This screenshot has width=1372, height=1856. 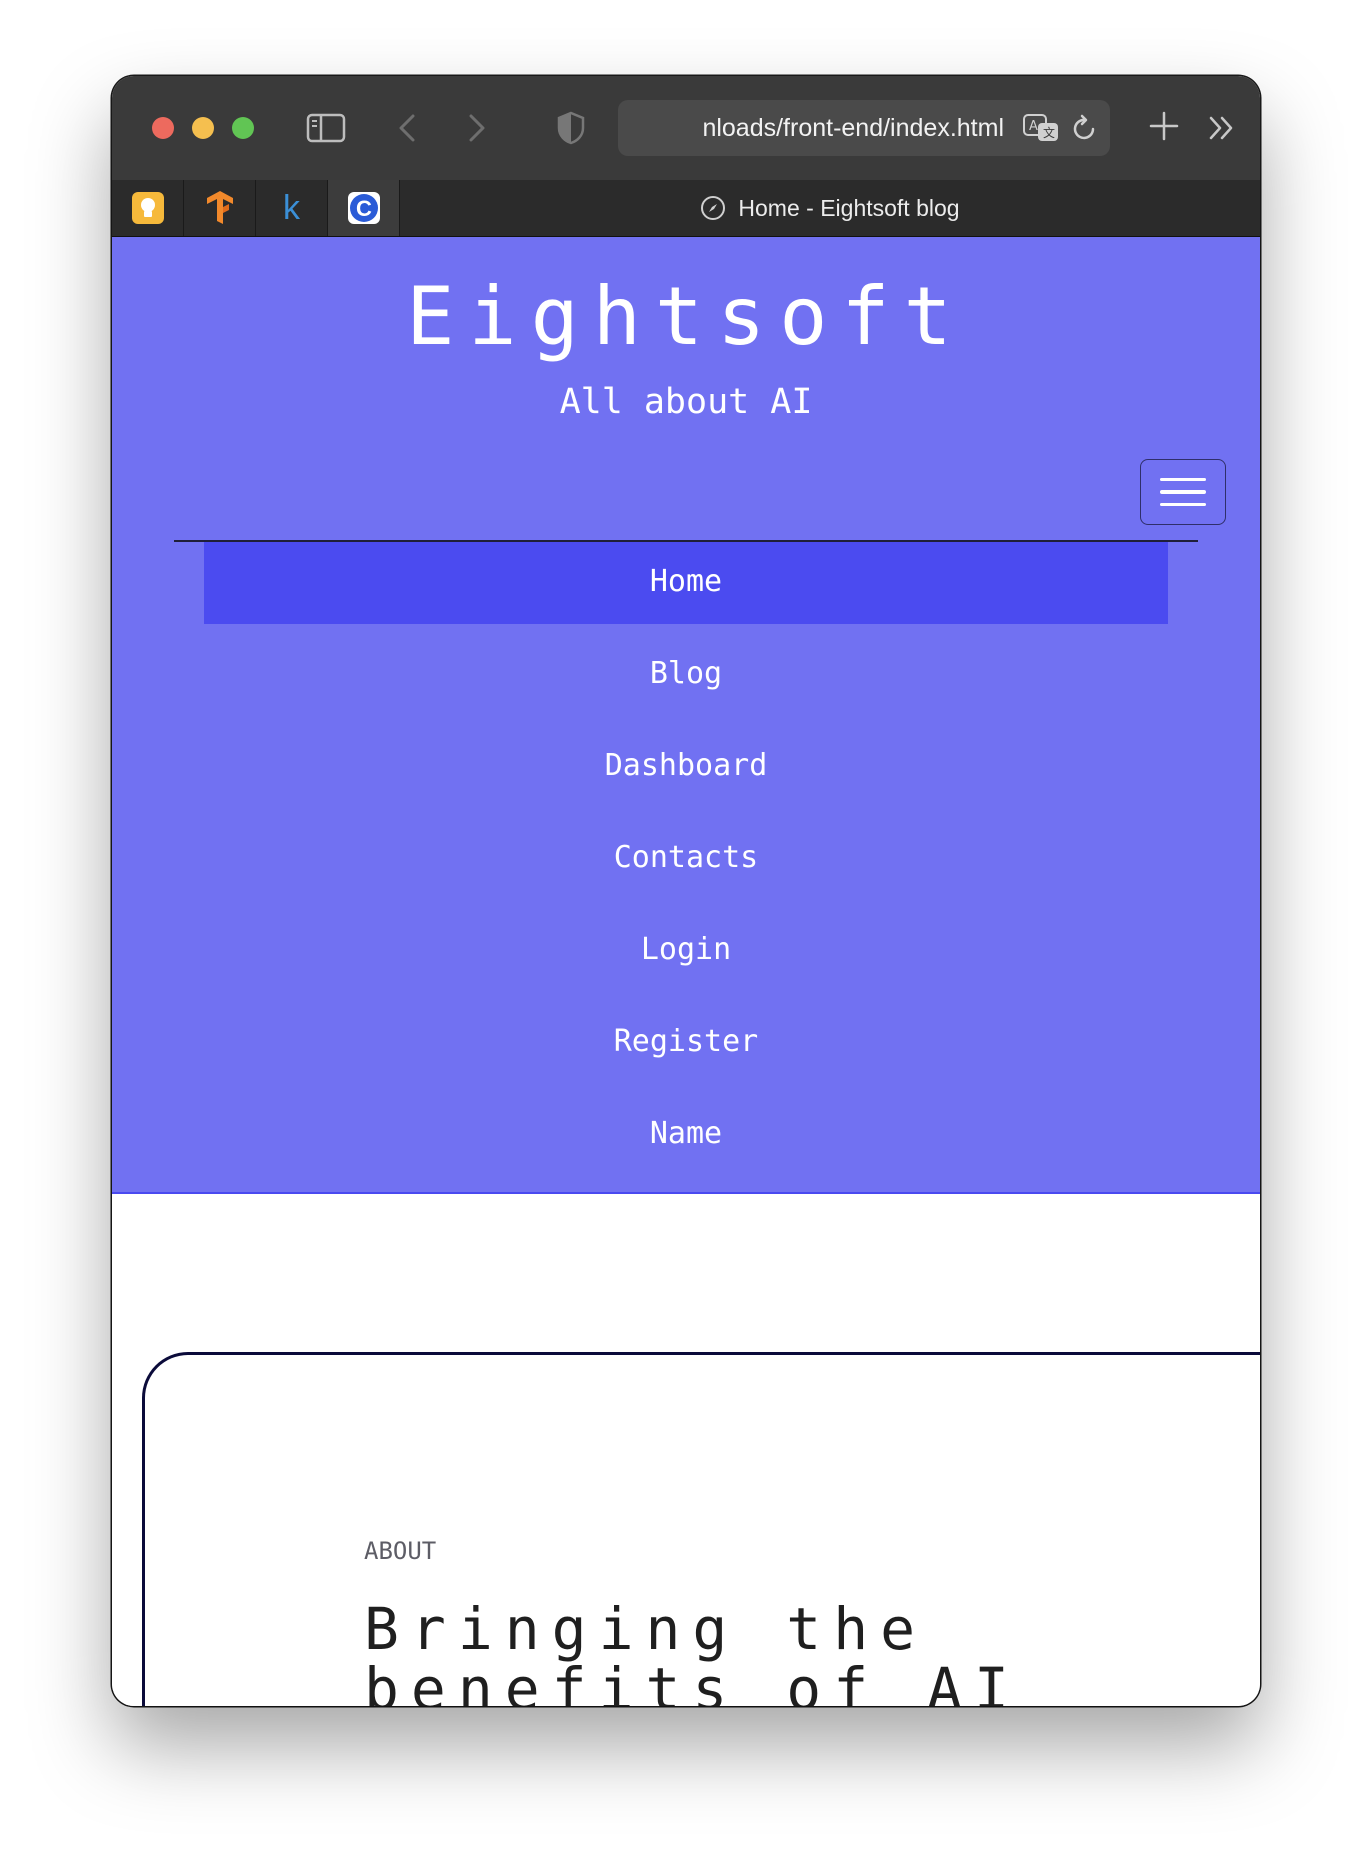 I want to click on pinned-tab-lightbulb, so click(x=148, y=208).